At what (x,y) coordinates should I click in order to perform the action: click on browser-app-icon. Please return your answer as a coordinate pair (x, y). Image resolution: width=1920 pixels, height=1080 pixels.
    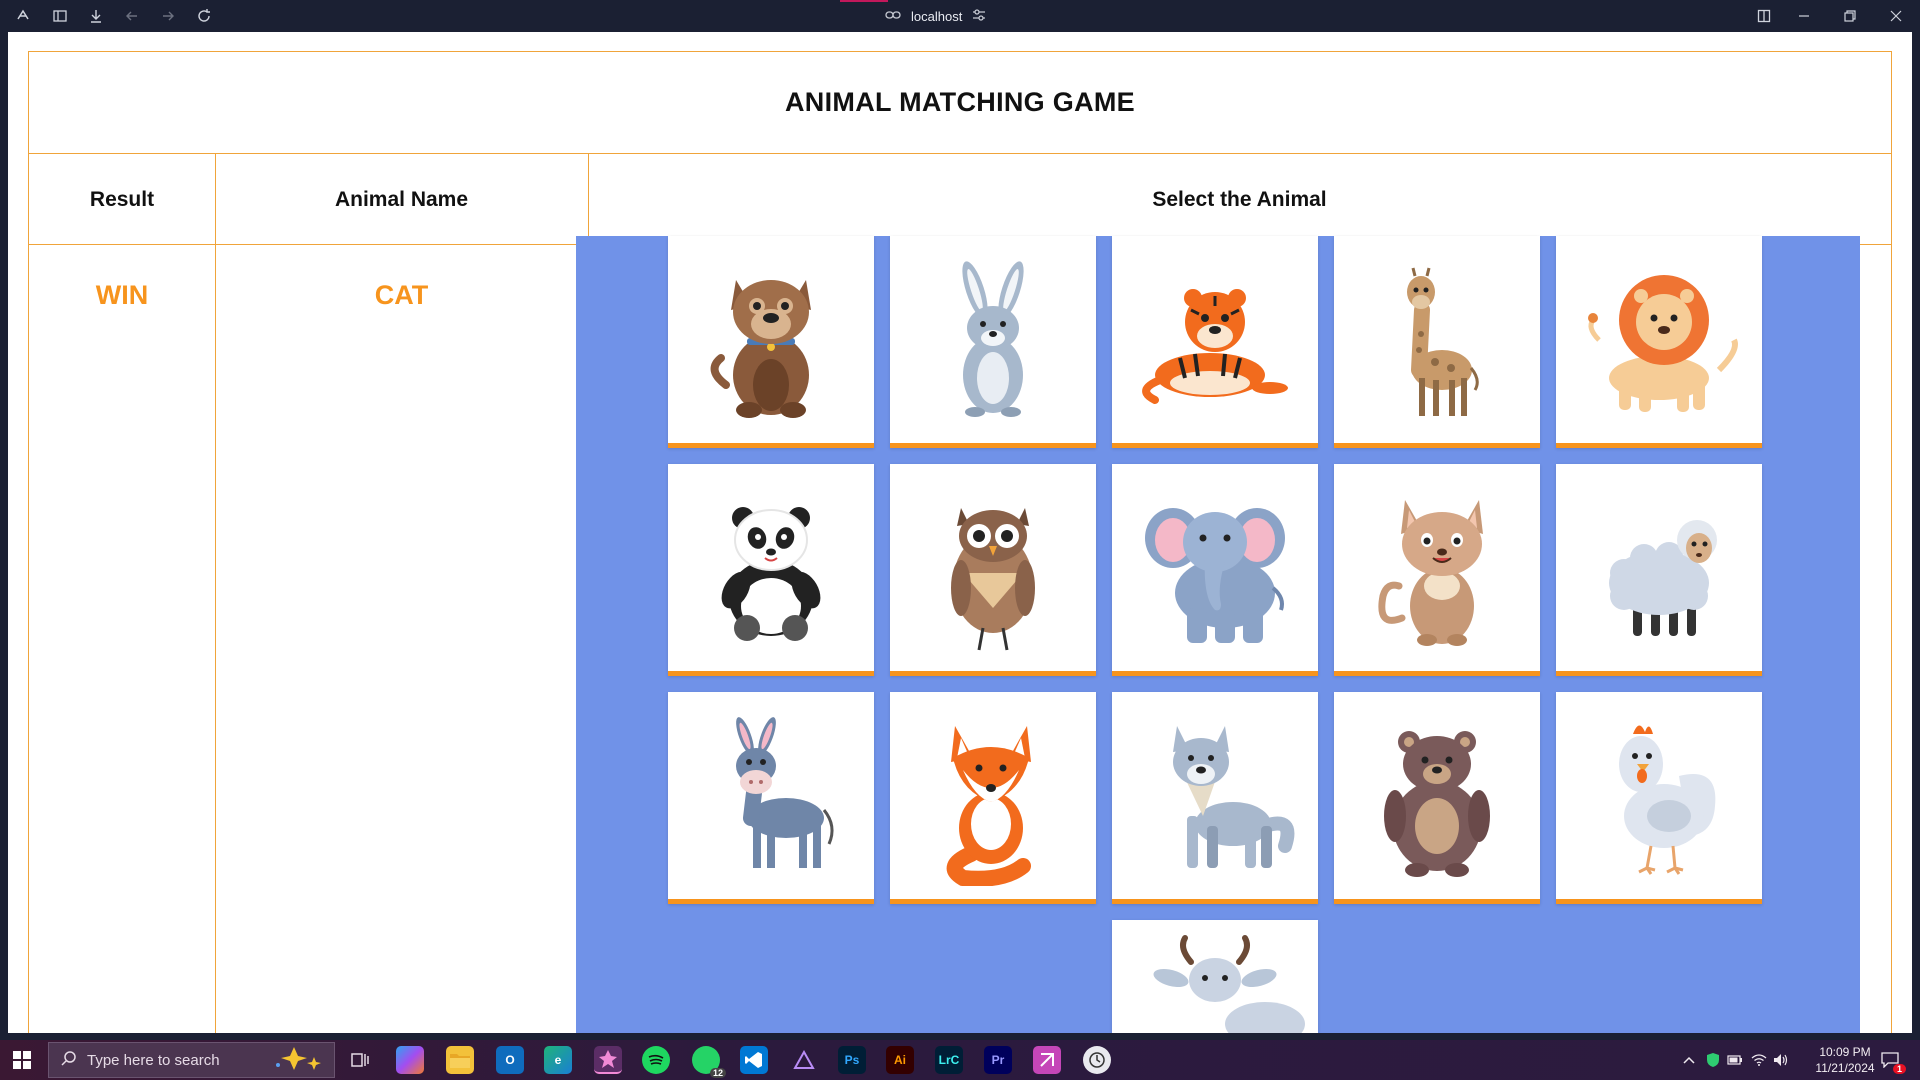
    Looking at the image, I should click on (608, 1060).